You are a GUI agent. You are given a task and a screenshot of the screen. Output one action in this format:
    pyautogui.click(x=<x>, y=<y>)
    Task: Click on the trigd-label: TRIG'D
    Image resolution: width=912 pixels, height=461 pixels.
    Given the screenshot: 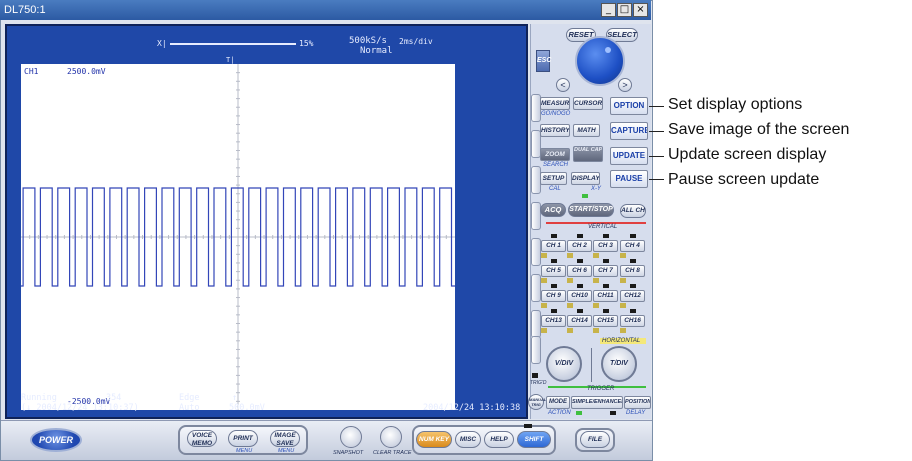 What is the action you would take?
    pyautogui.click(x=538, y=383)
    